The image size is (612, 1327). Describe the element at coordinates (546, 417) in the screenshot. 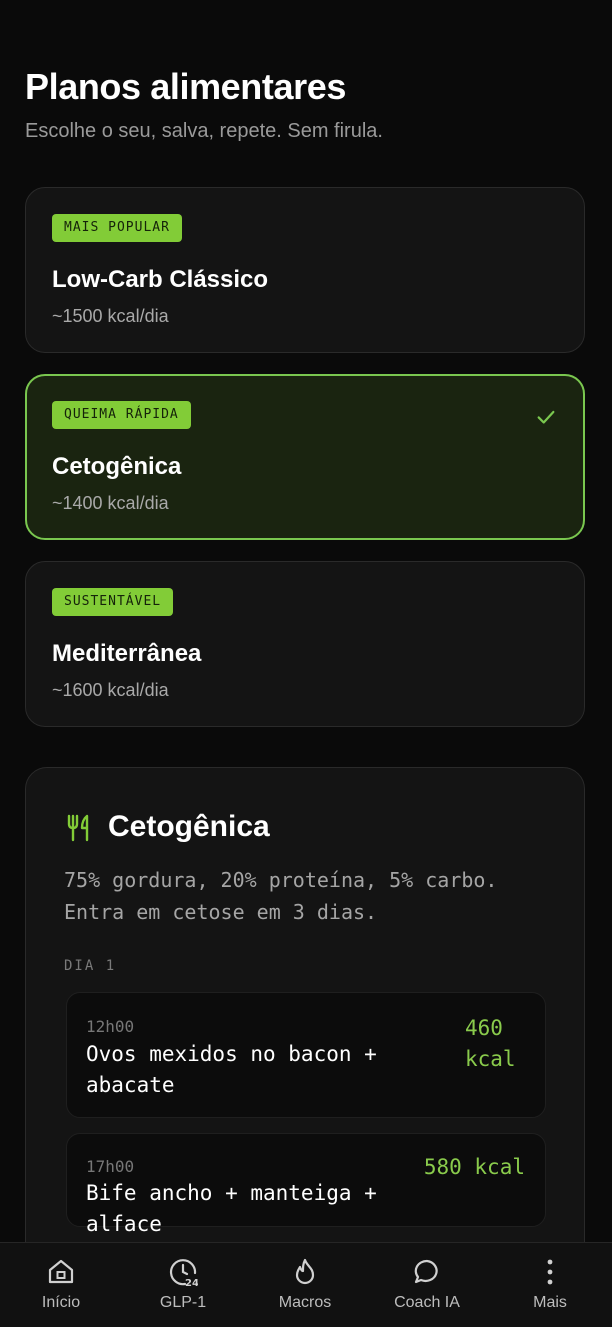

I see `check-icon` at that location.